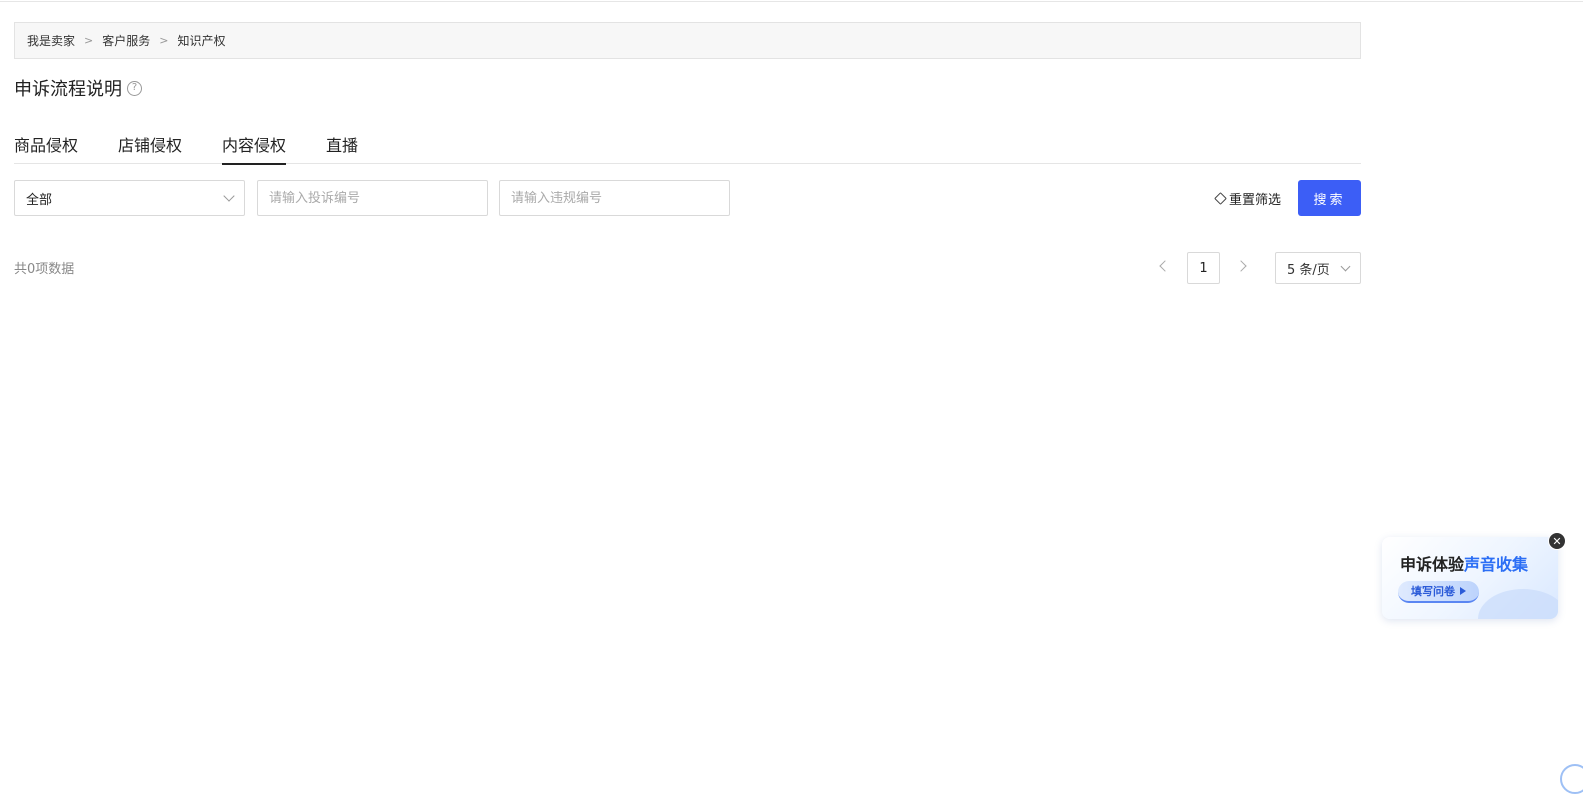 This screenshot has height=794, width=1583. I want to click on close-icon: ✕, so click(1557, 541).